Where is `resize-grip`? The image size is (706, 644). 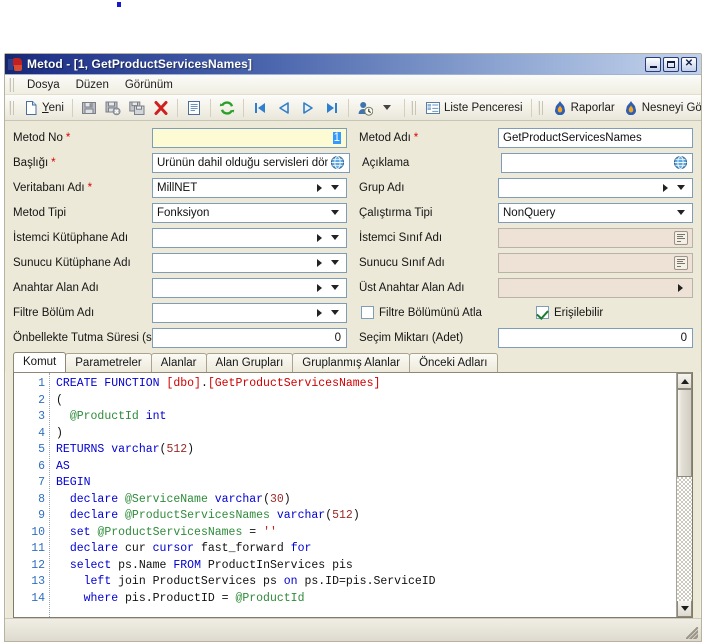 resize-grip is located at coordinates (692, 633).